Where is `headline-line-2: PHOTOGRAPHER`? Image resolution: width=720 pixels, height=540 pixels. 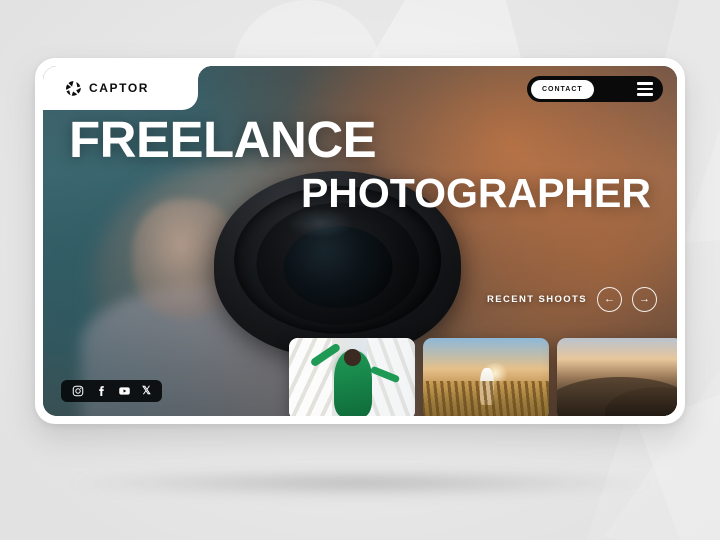
headline-line-2: PHOTOGRAPHER is located at coordinates (475, 193).